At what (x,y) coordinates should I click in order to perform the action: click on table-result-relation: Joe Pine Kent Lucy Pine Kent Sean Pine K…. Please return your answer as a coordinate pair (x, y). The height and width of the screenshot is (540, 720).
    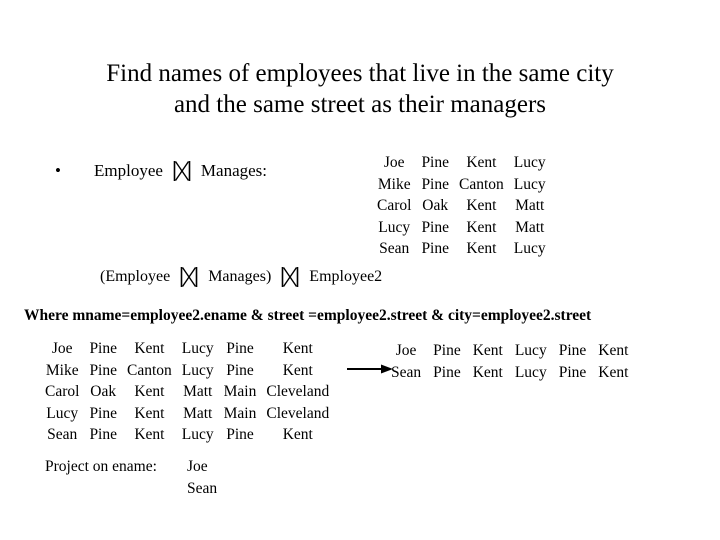
    Looking at the image, I should click on (509, 361).